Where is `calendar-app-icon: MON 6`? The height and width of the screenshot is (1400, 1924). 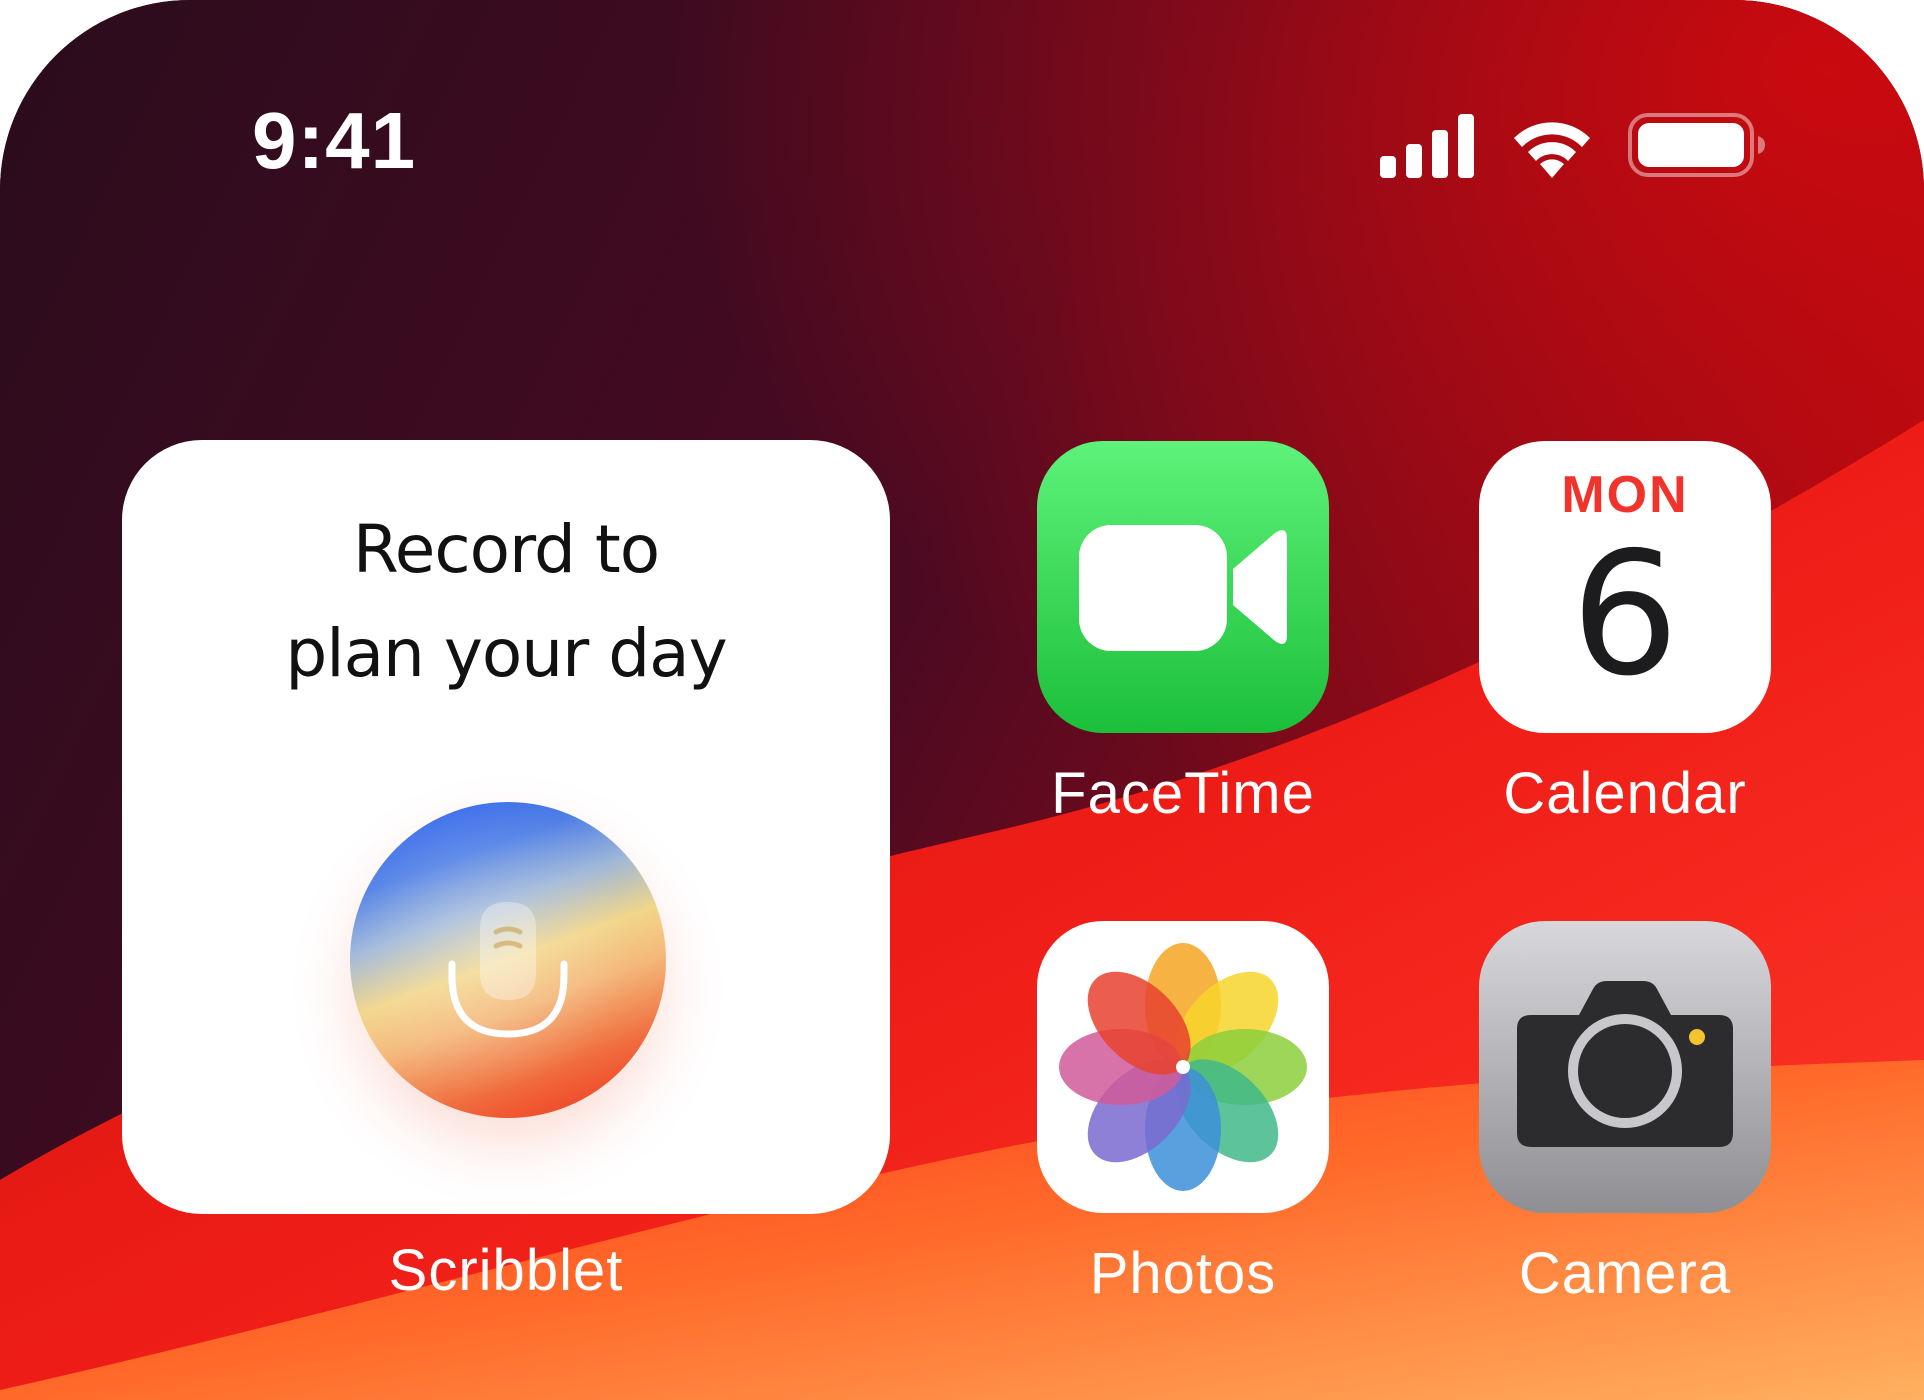 calendar-app-icon: MON 6 is located at coordinates (1625, 587).